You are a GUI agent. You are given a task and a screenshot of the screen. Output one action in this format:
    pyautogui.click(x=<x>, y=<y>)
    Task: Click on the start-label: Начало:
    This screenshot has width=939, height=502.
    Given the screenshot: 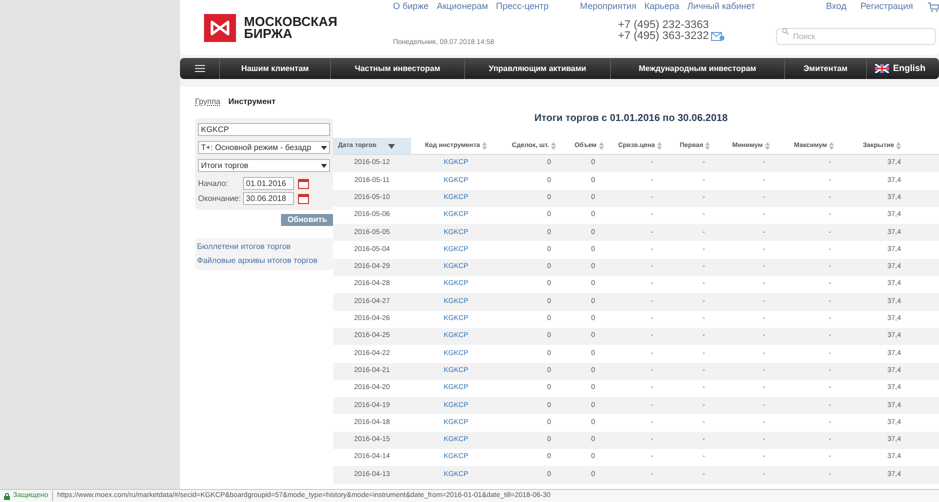 What is the action you would take?
    pyautogui.click(x=214, y=184)
    